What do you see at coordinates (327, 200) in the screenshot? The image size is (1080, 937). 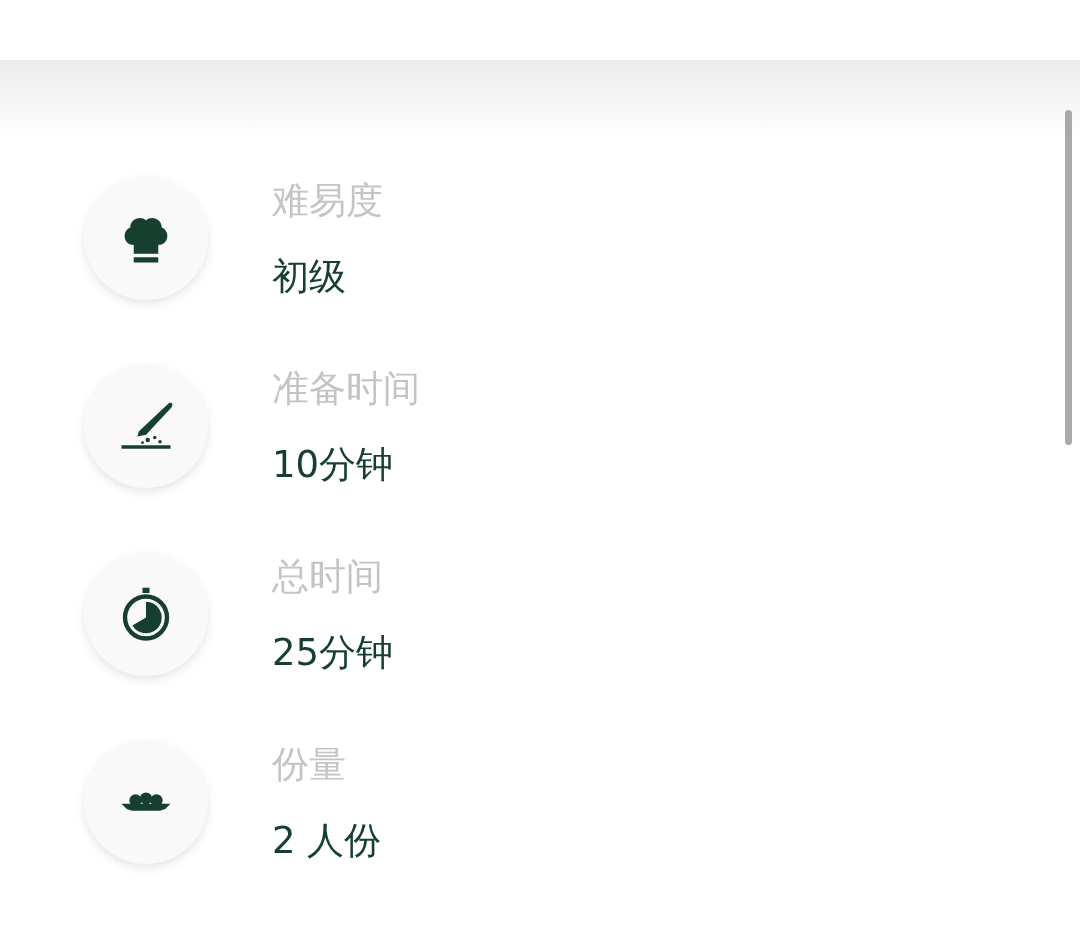 I see `detail-label: 难易度` at bounding box center [327, 200].